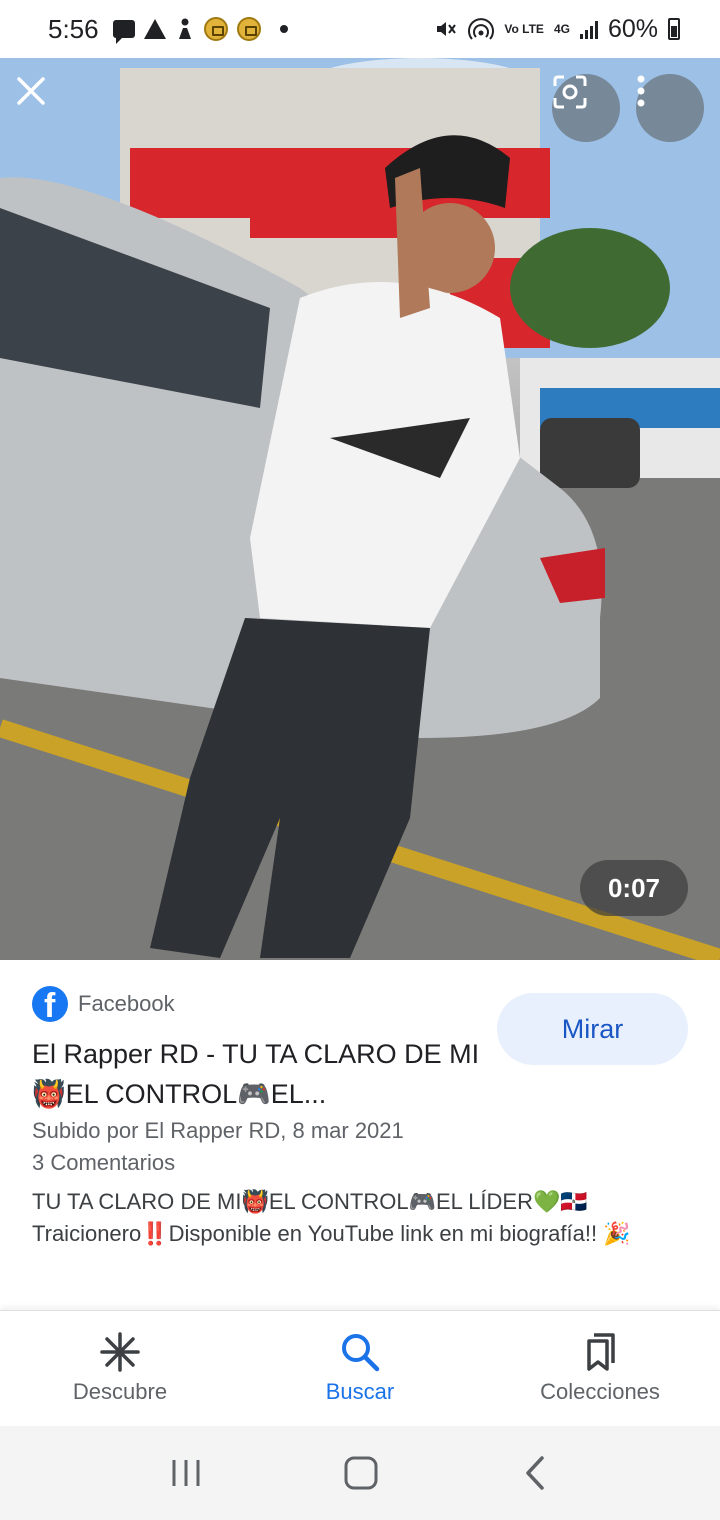  Describe the element at coordinates (126, 1003) in the screenshot. I see `source-name: Facebook` at that location.